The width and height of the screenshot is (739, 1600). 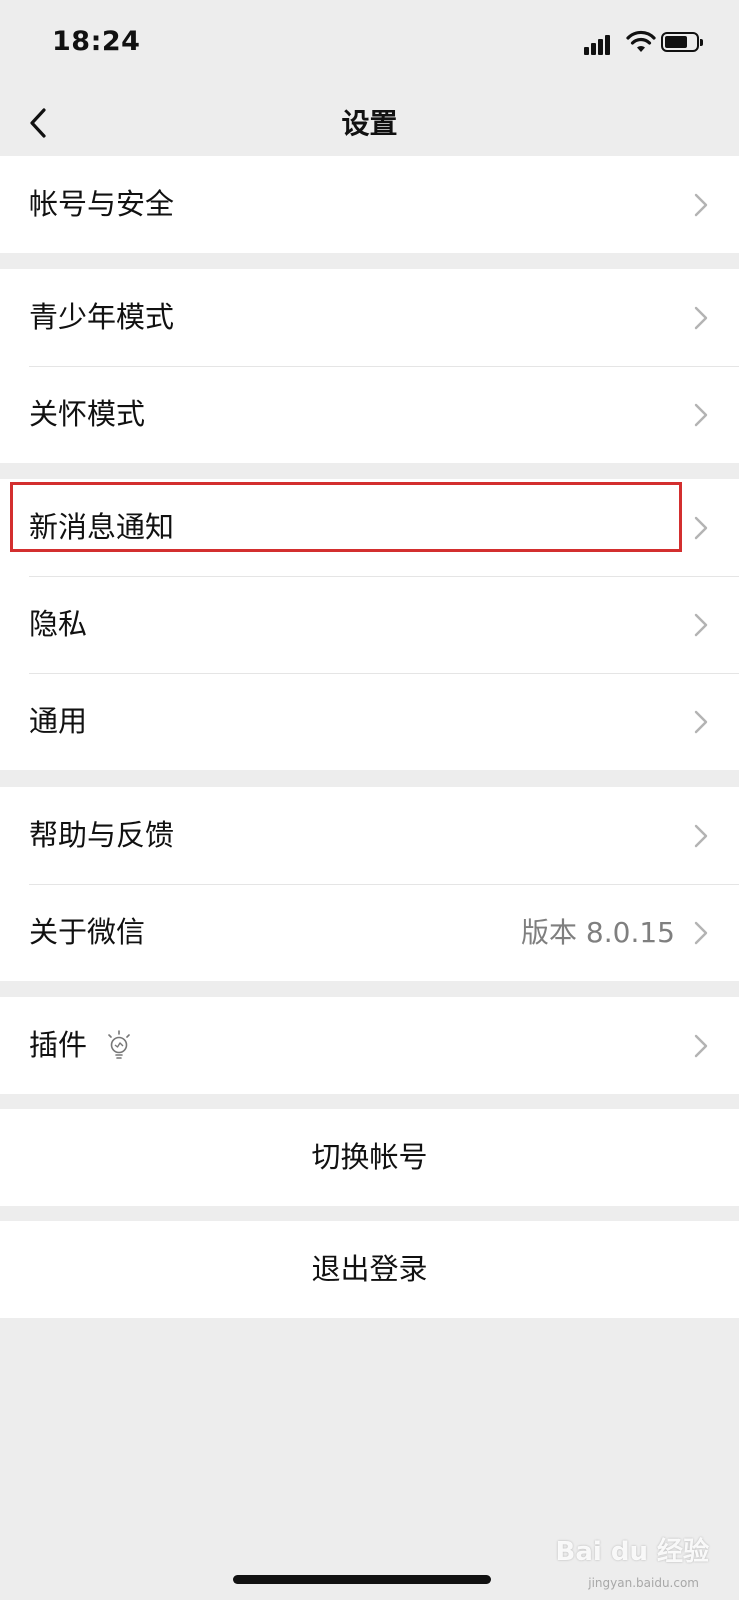 I want to click on switch-account-group: 切换帐号, so click(x=369, y=1157).